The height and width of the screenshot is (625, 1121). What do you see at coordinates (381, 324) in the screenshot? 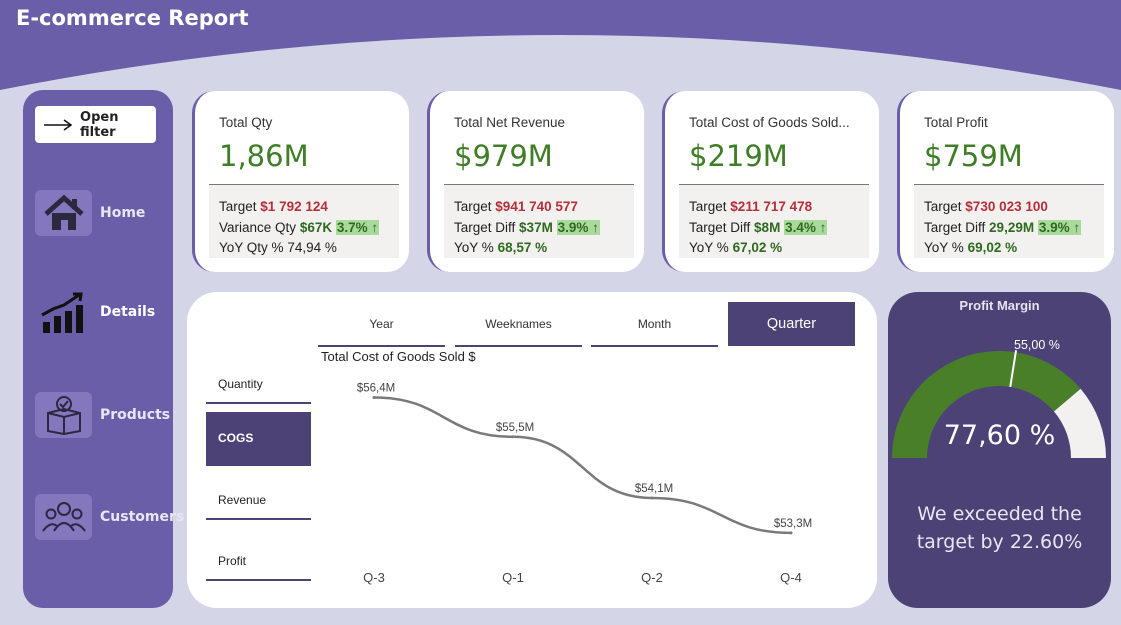
I see `tab-year: Year` at bounding box center [381, 324].